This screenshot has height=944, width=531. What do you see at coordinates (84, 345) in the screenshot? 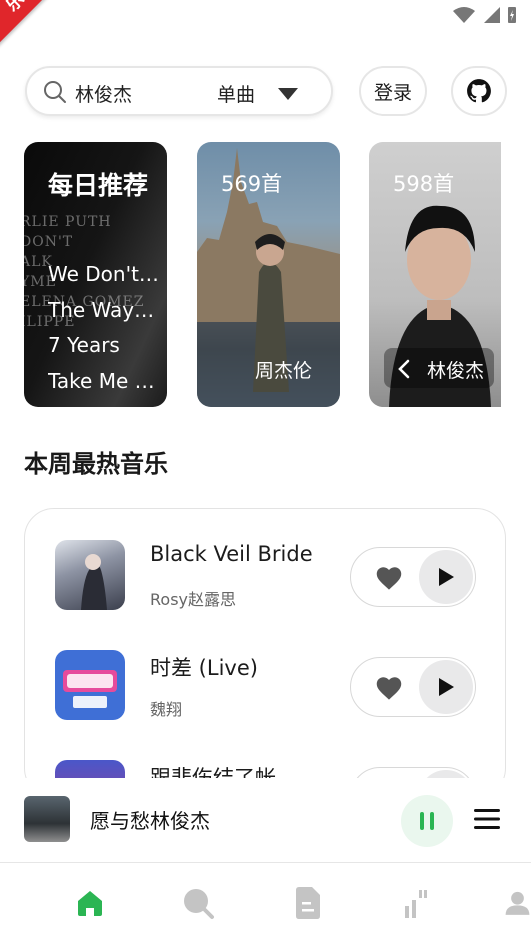
I see `daily-song: 7 Years` at bounding box center [84, 345].